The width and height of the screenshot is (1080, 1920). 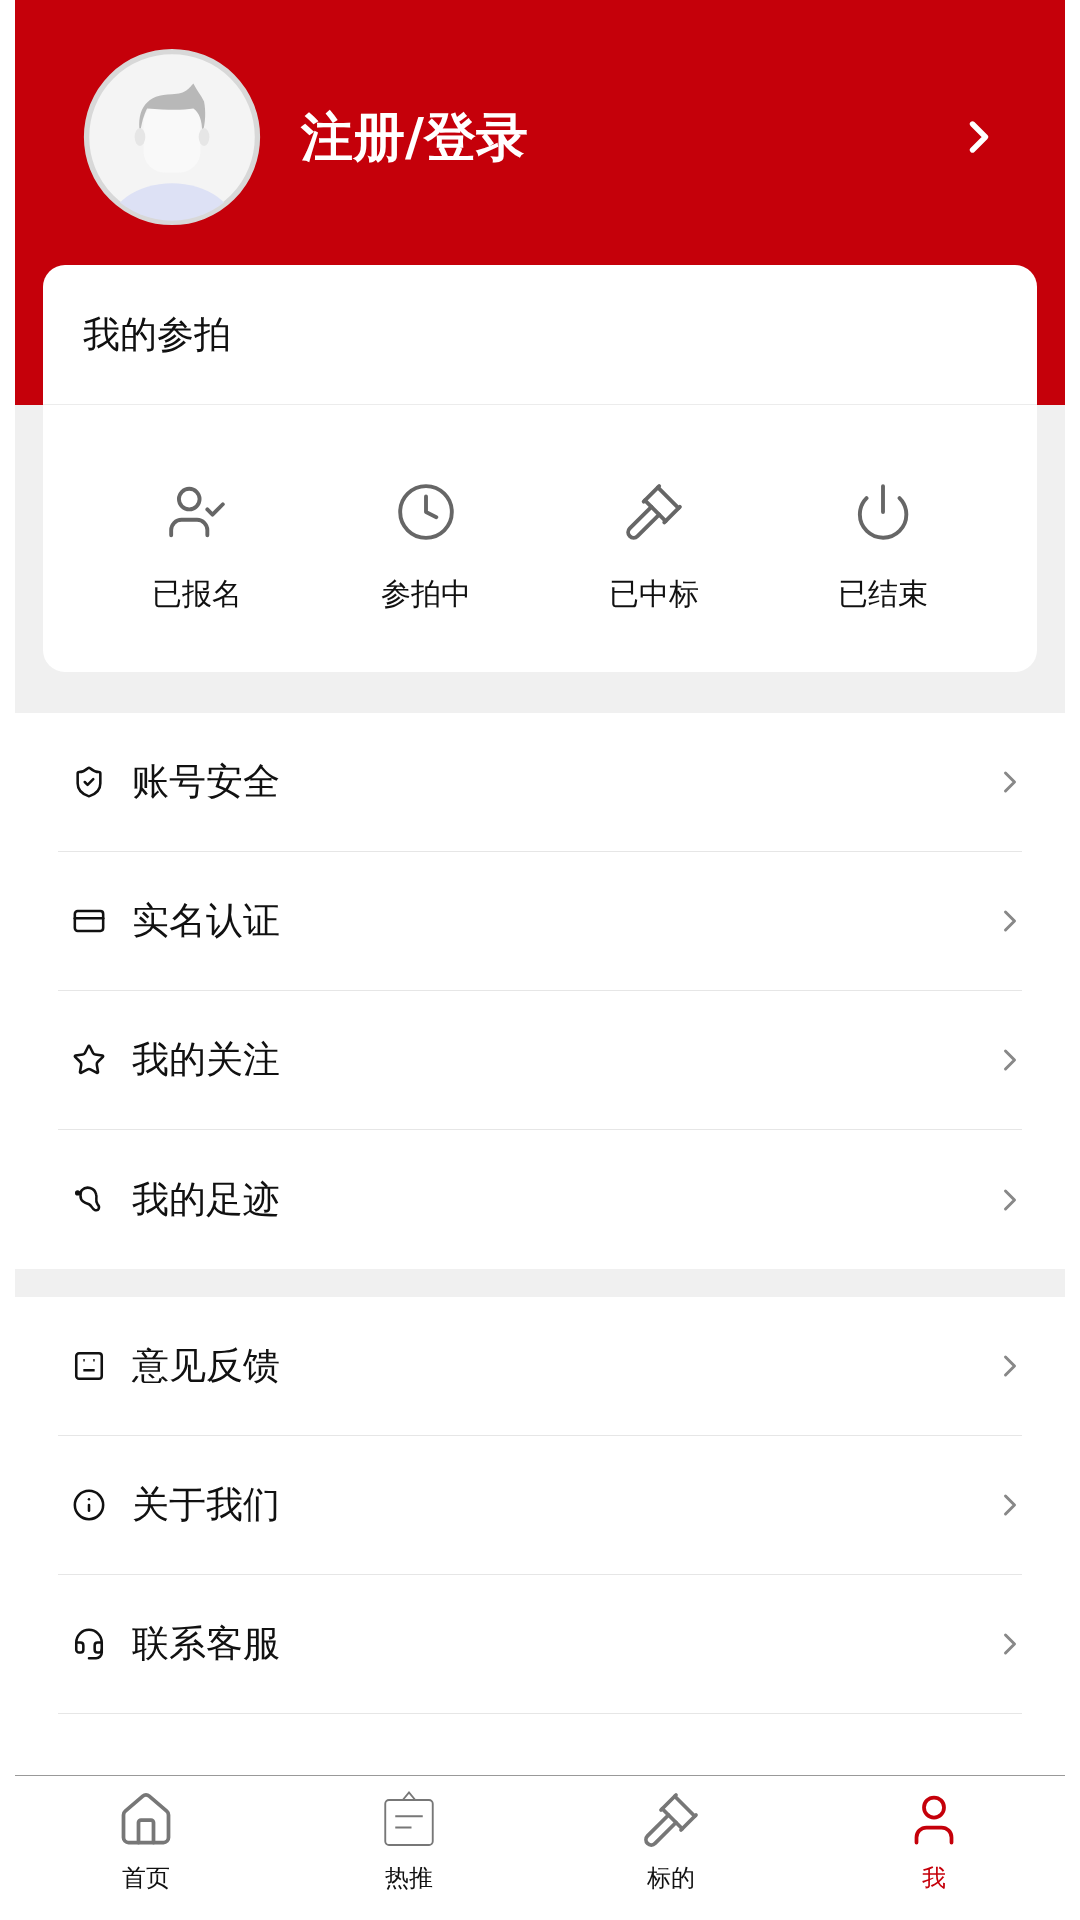 What do you see at coordinates (540, 921) in the screenshot?
I see `menu-item: 实名认证` at bounding box center [540, 921].